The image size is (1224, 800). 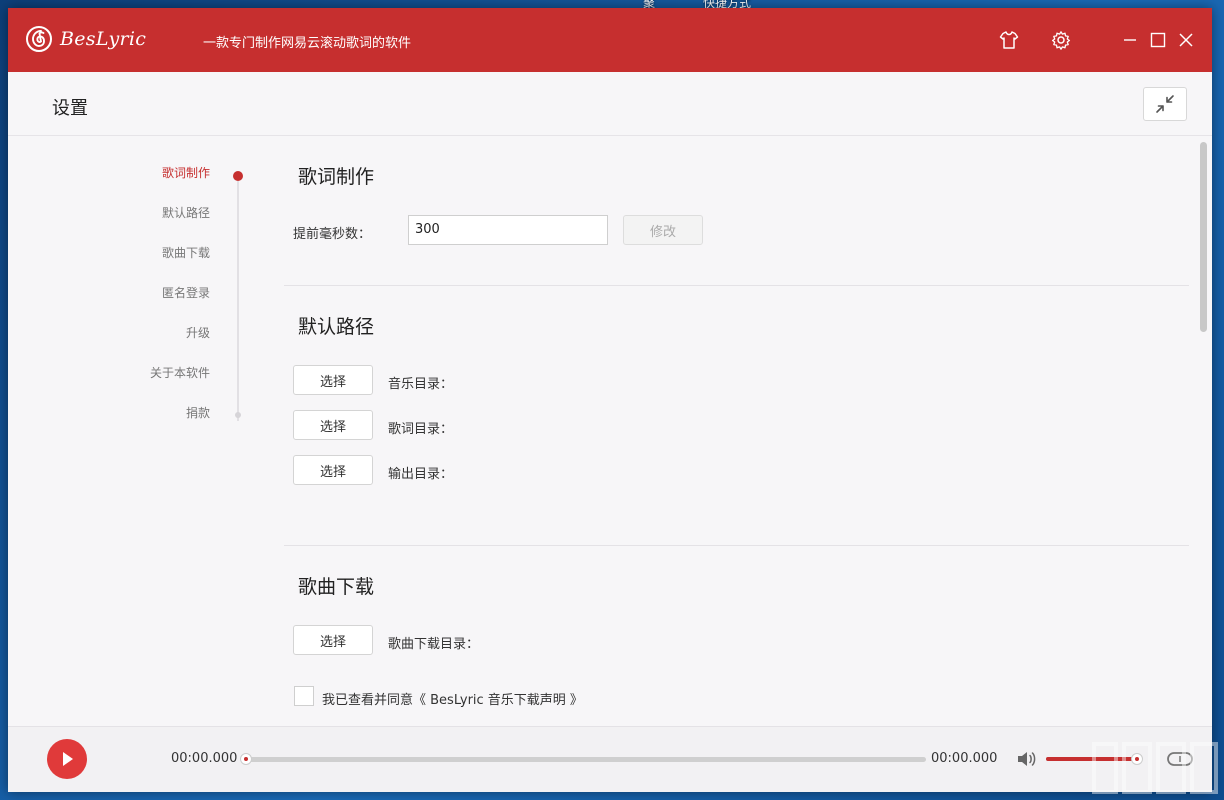 I want to click on maximize-icon, so click(x=1158, y=40).